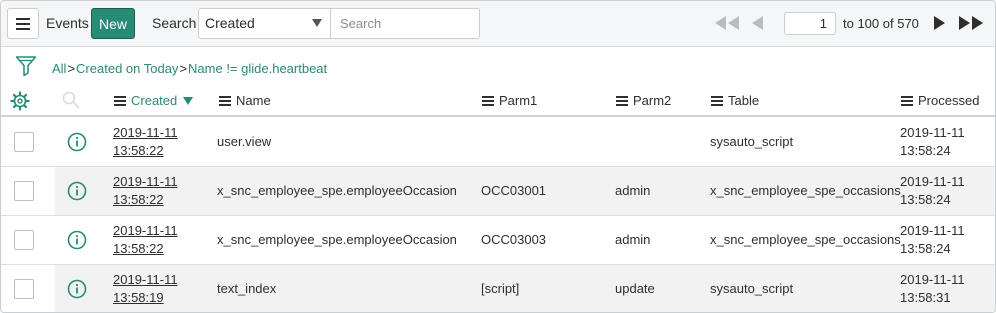  What do you see at coordinates (138, 297) in the screenshot?
I see `created-time: 13:58:19` at bounding box center [138, 297].